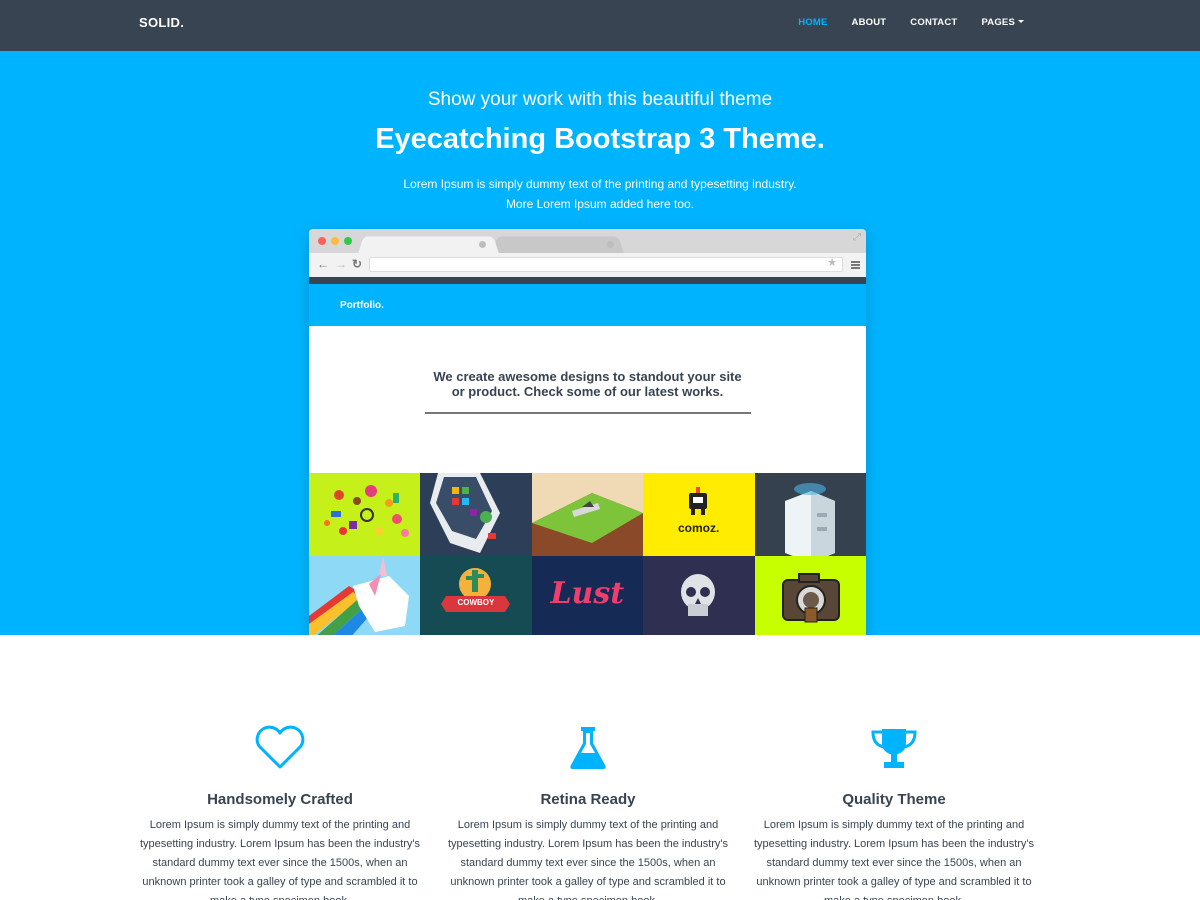 The width and height of the screenshot is (1200, 900). I want to click on forward-arrow-icon: →, so click(341, 264).